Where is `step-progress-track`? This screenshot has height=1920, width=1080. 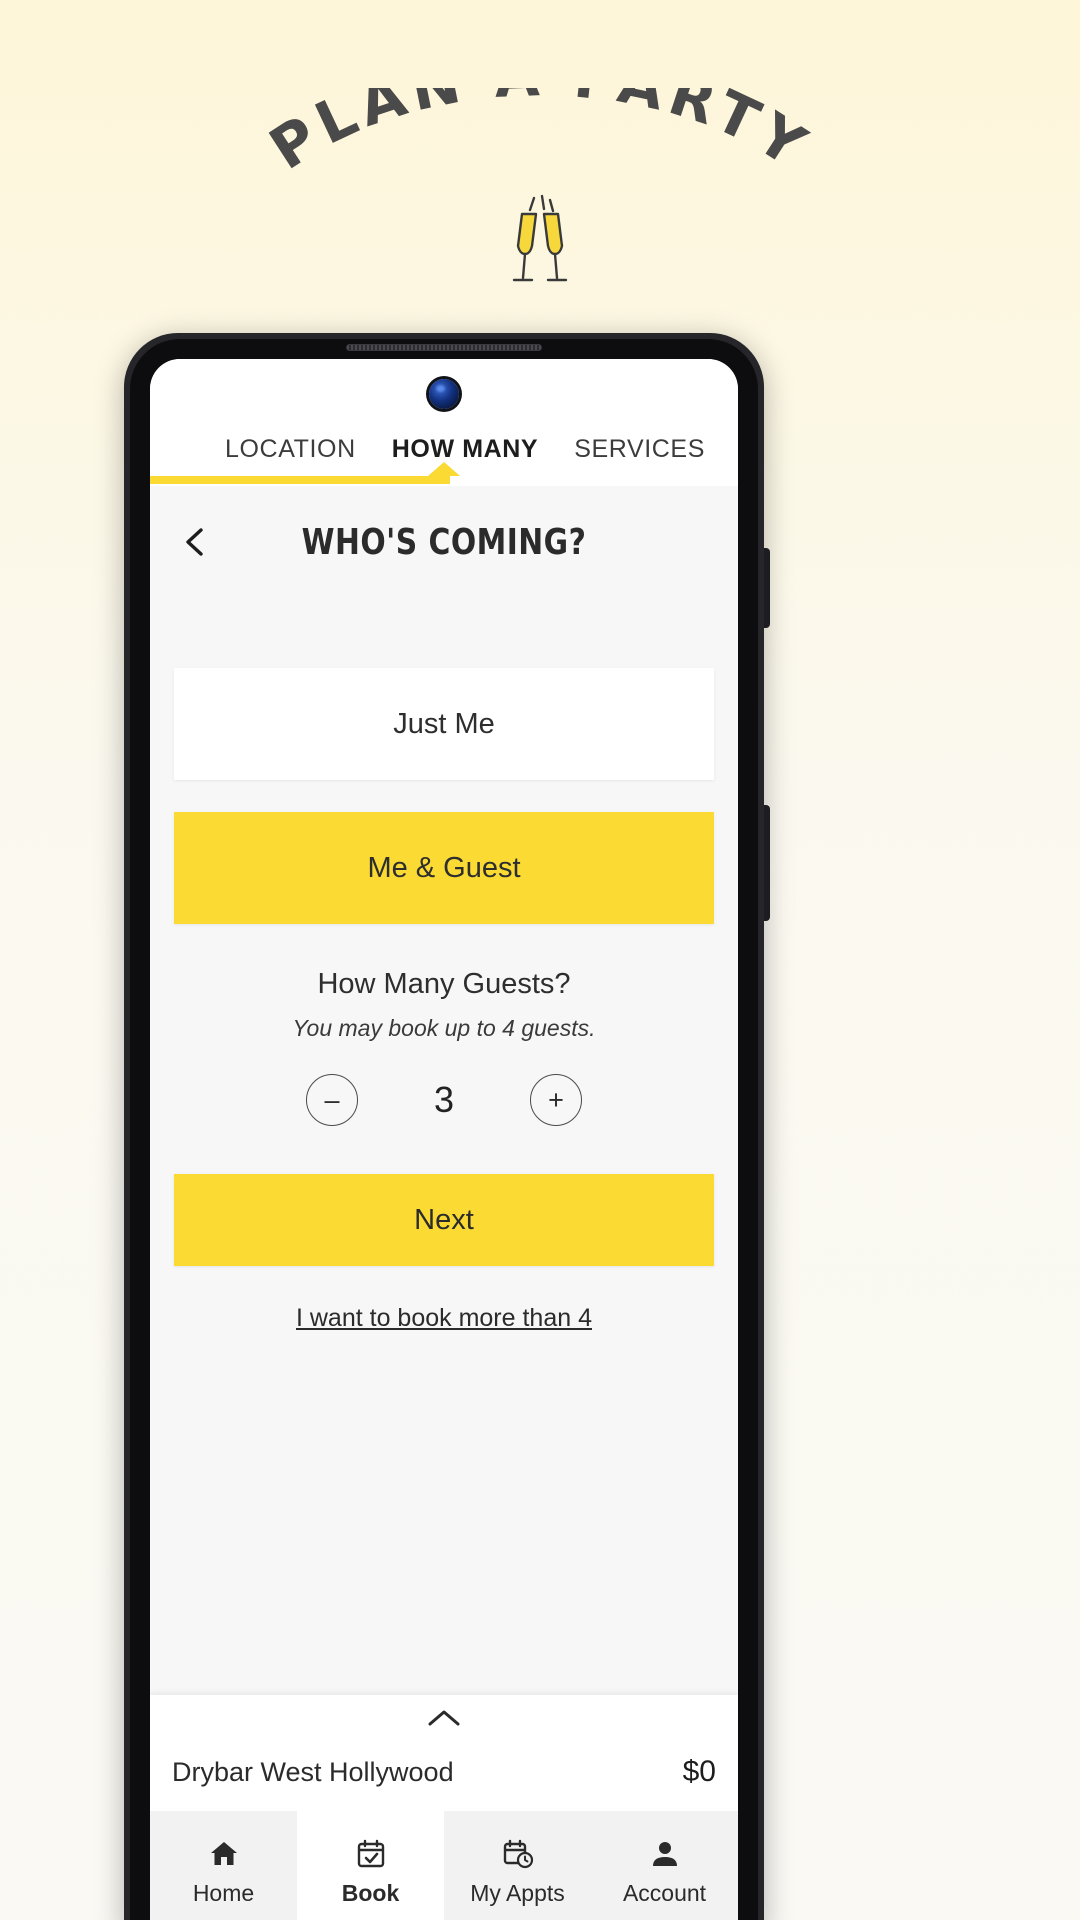 step-progress-track is located at coordinates (444, 474).